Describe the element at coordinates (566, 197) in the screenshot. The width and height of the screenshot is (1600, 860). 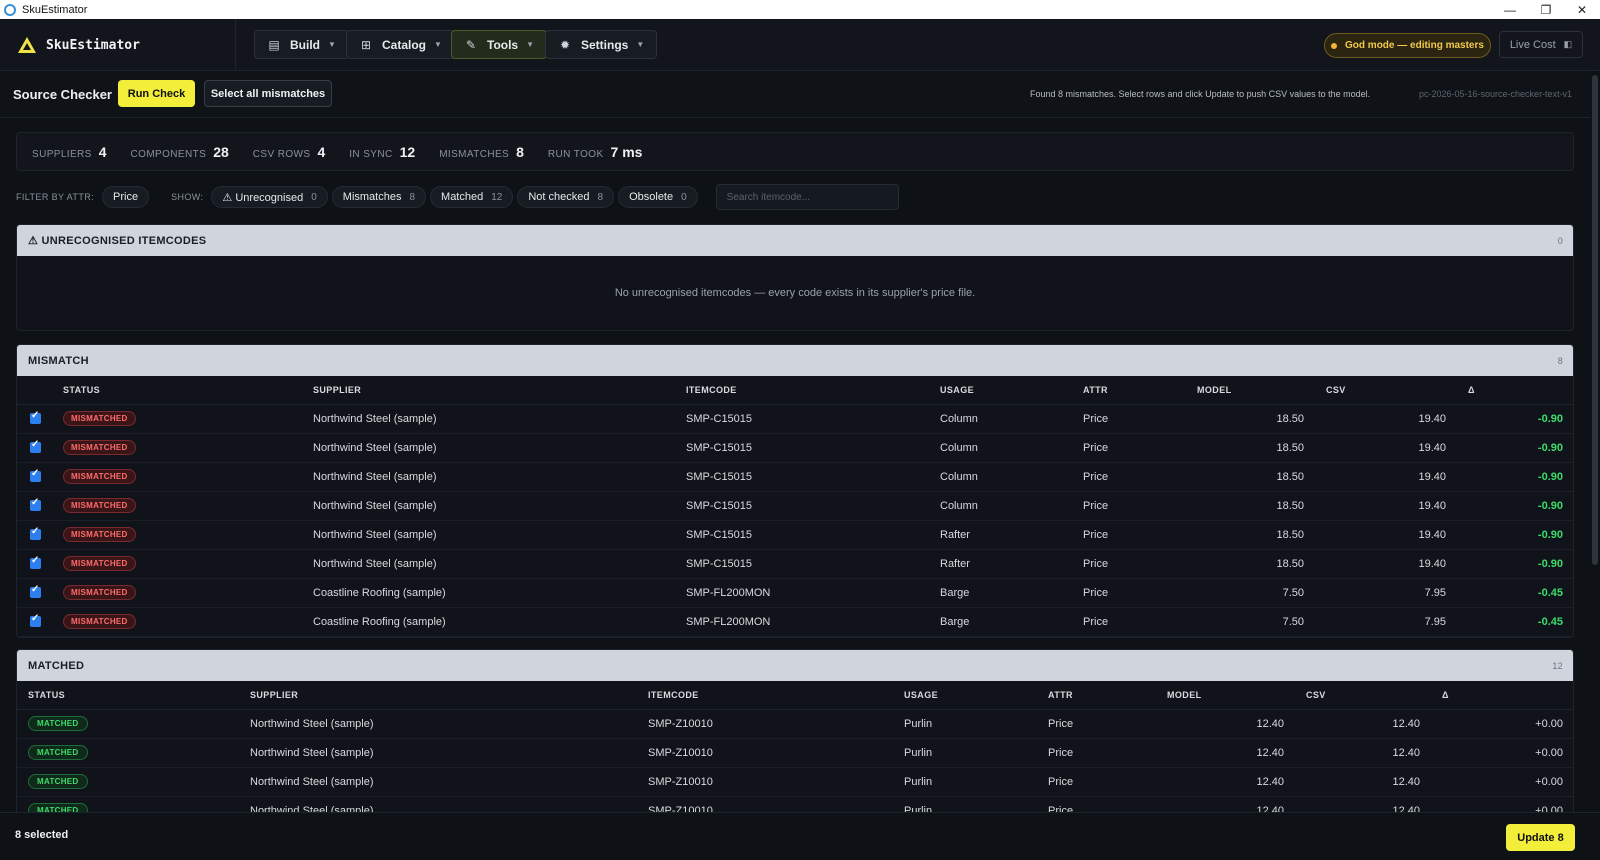
I see `chip-not-checked: Not checked 8` at that location.